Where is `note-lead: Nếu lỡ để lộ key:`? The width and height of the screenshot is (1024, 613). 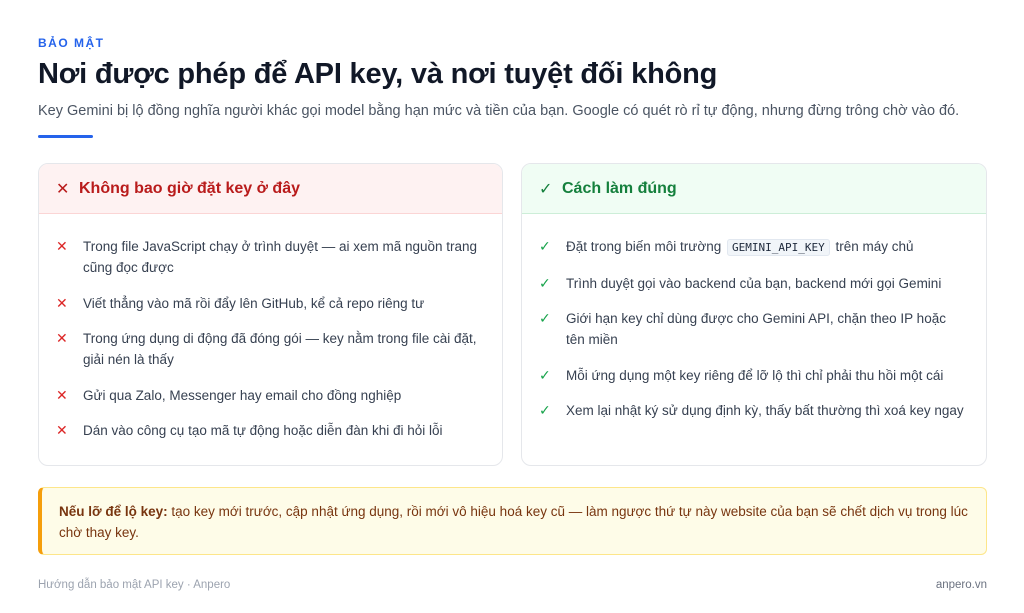 note-lead: Nếu lỡ để lộ key: is located at coordinates (113, 511).